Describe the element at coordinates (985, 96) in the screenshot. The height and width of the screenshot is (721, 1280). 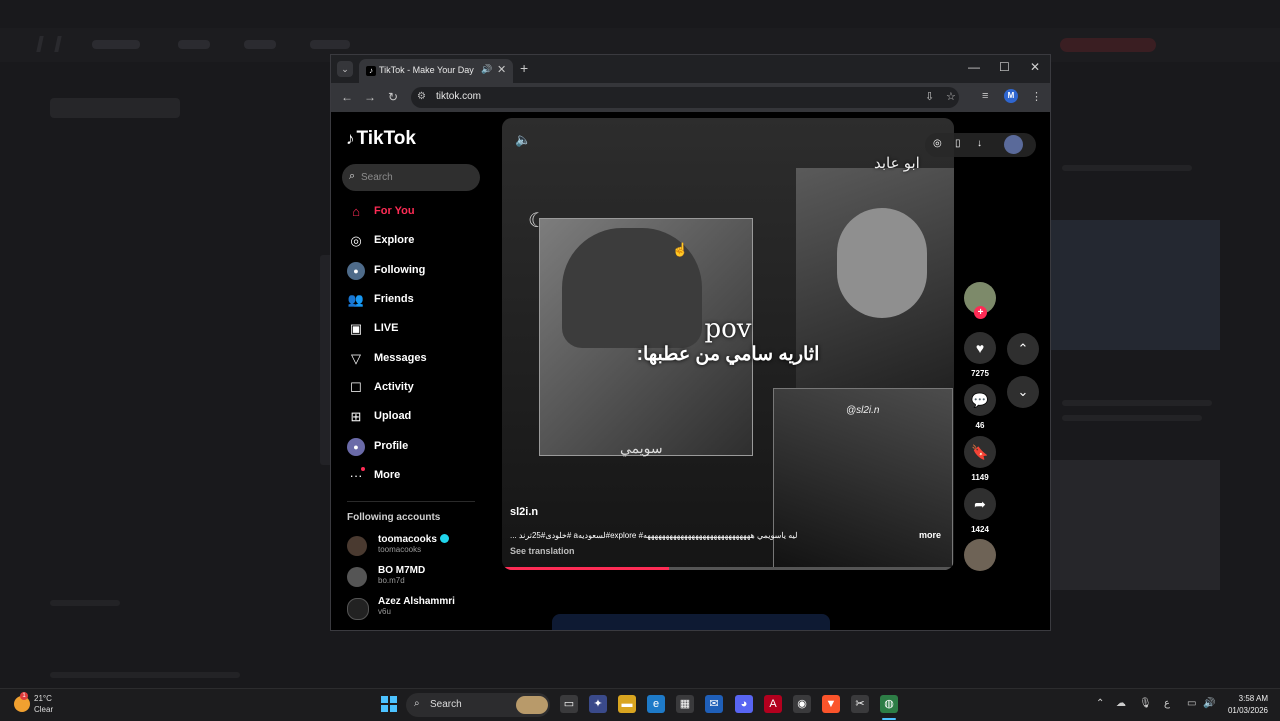
I see `media-controls-icon: ≡` at that location.